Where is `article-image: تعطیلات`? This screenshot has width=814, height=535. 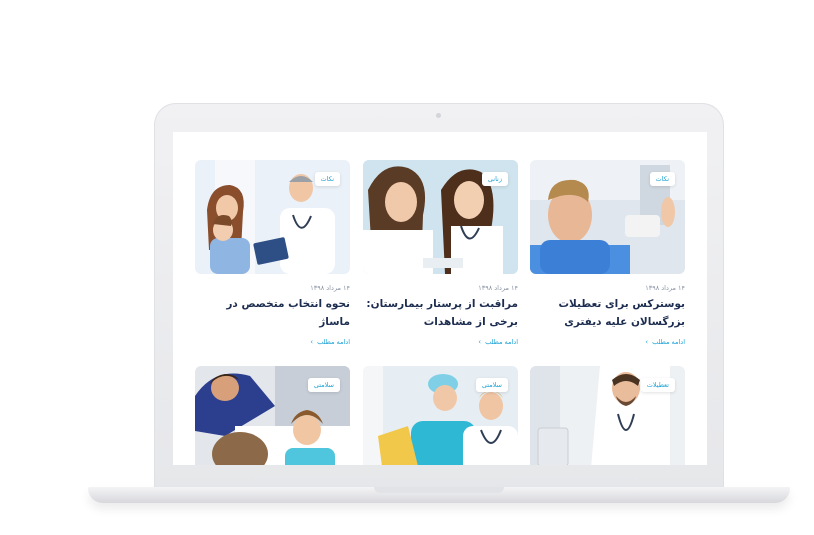 article-image: تعطیلات is located at coordinates (607, 415).